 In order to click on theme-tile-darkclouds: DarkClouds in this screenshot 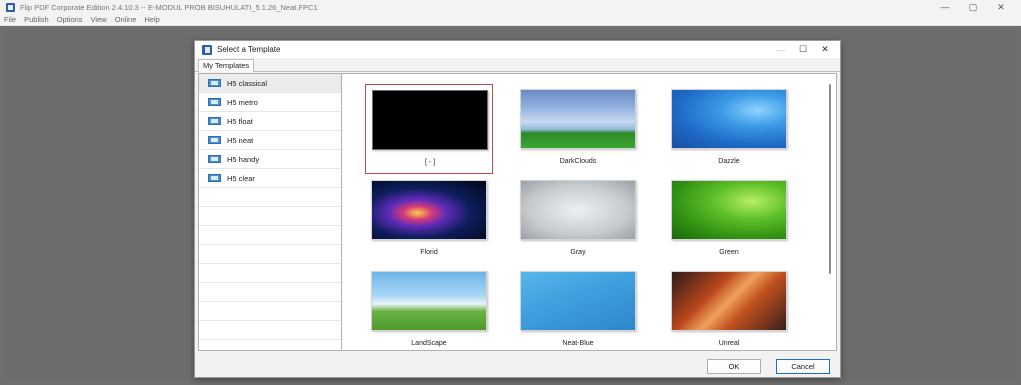, I will do `click(578, 129)`.